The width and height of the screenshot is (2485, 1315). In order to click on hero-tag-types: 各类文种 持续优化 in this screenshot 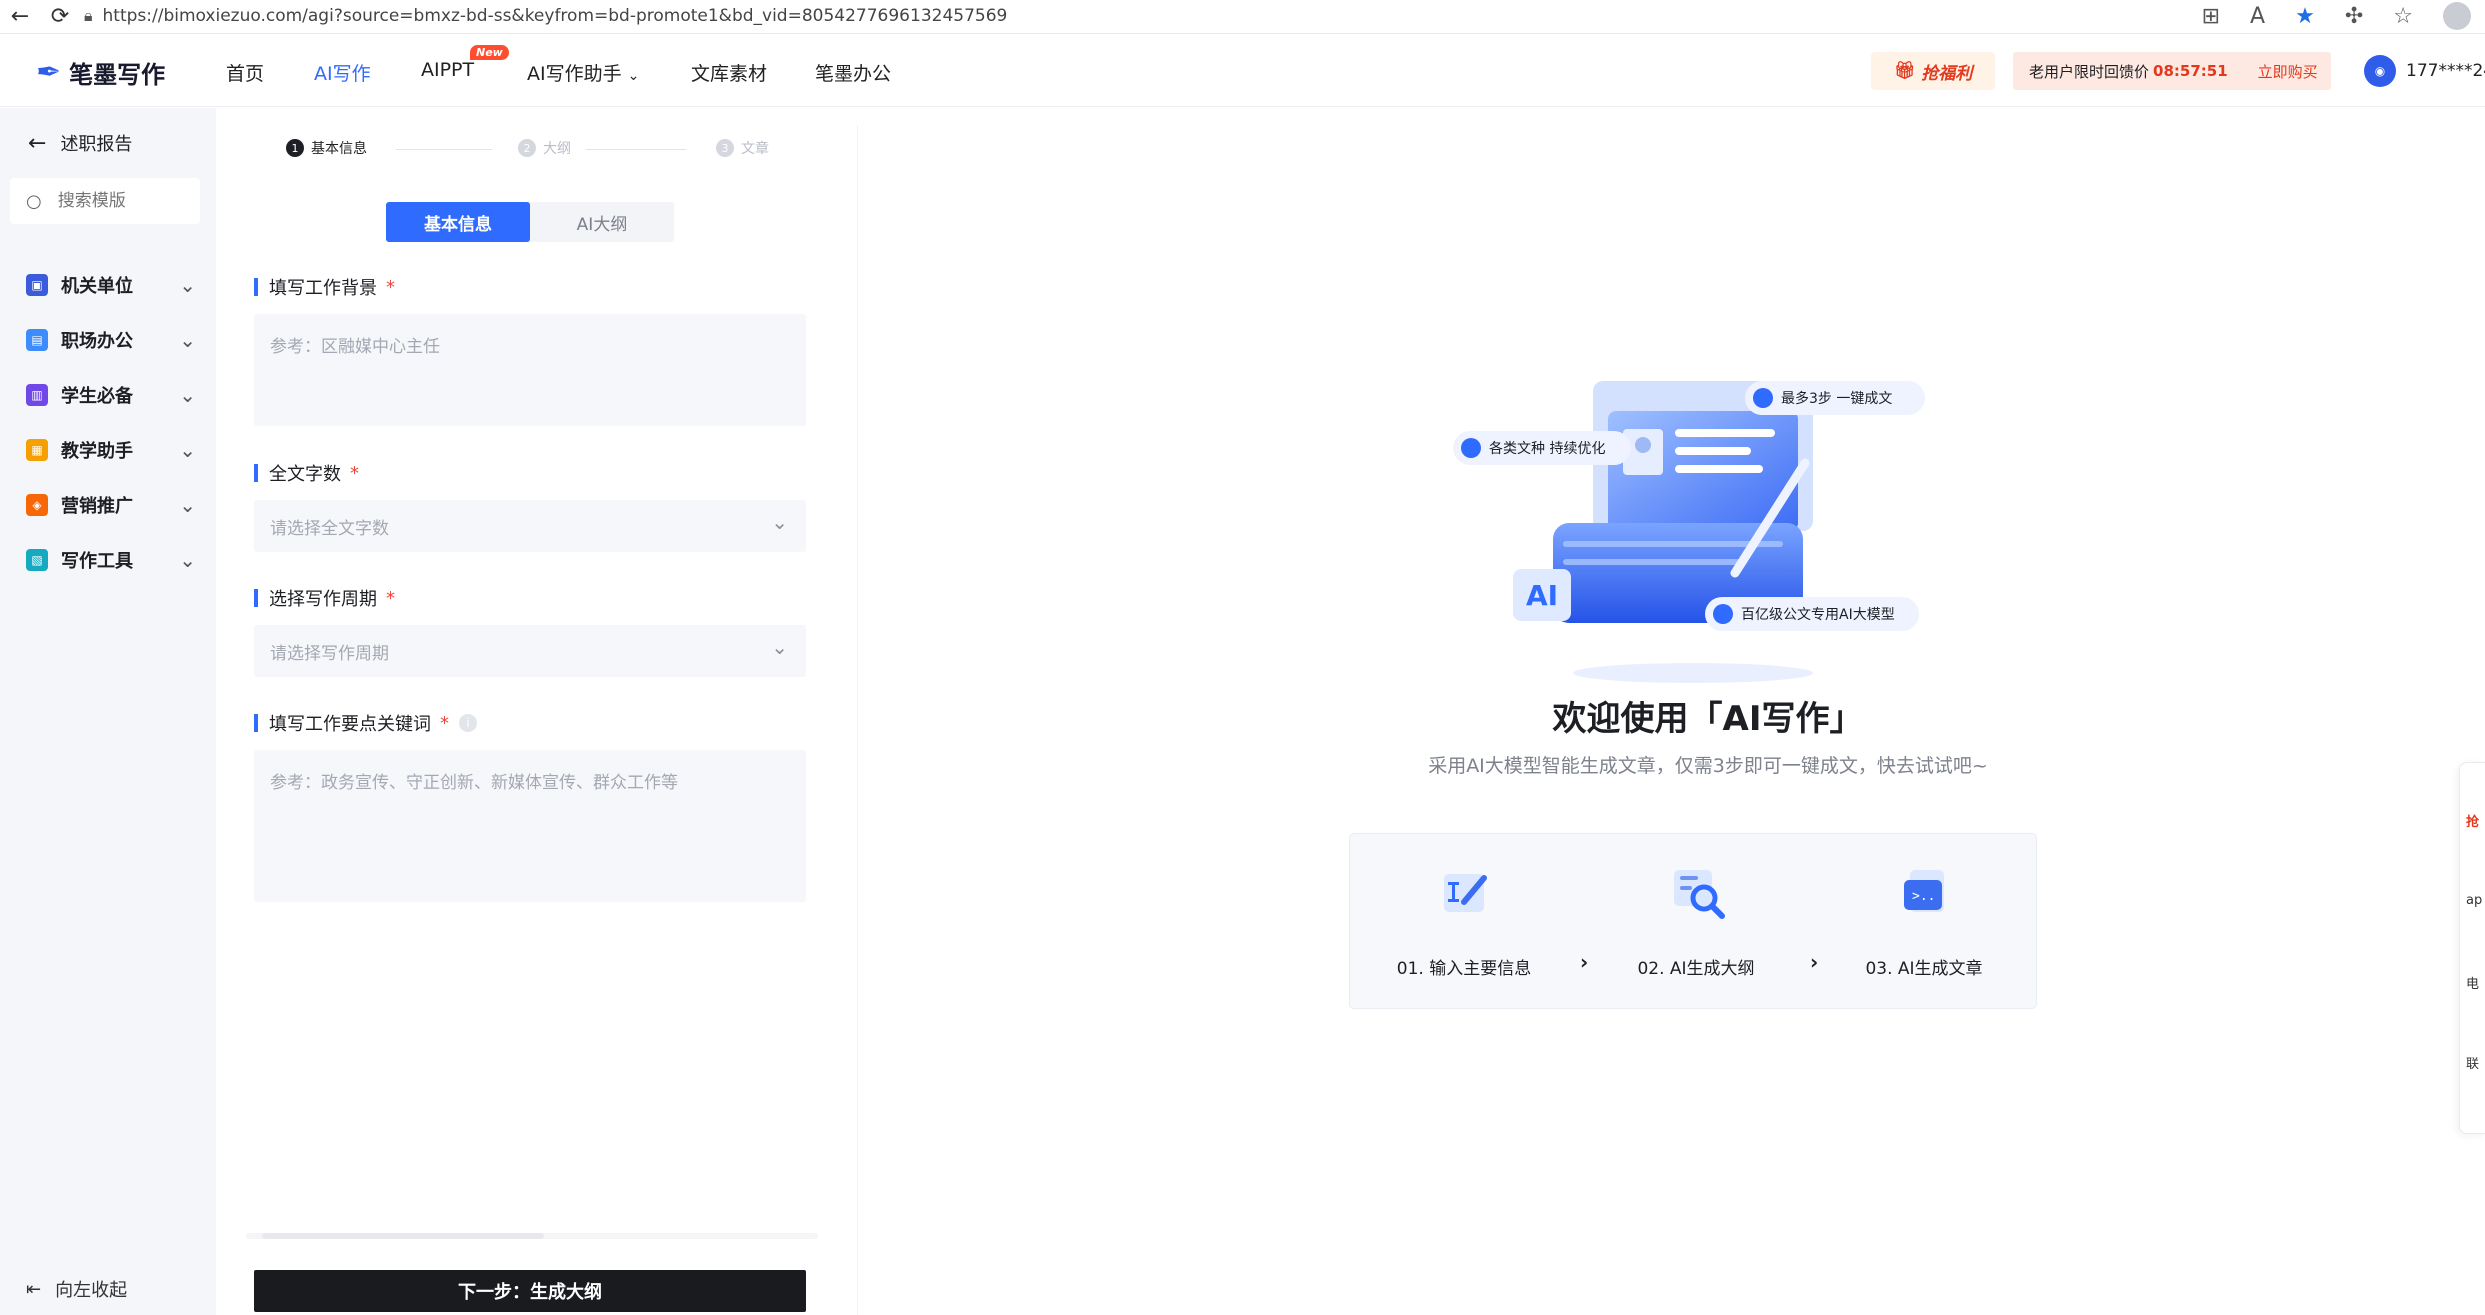, I will do `click(1542, 448)`.